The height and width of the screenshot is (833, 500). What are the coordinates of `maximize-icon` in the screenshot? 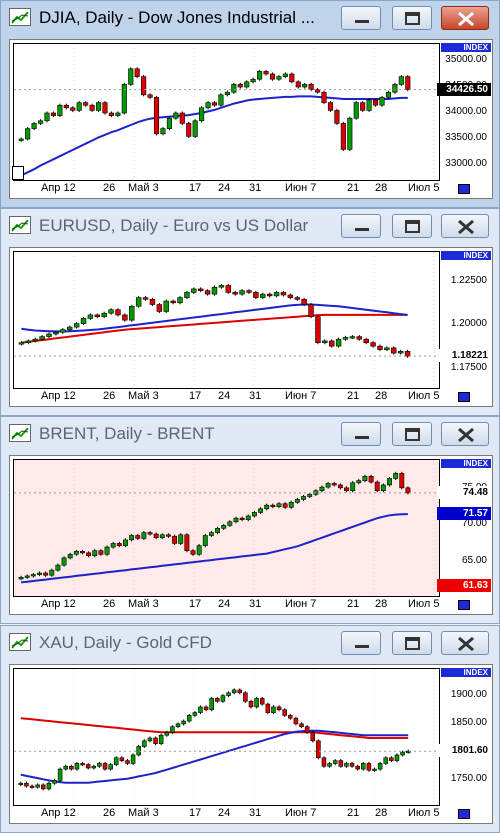 It's located at (412, 434).